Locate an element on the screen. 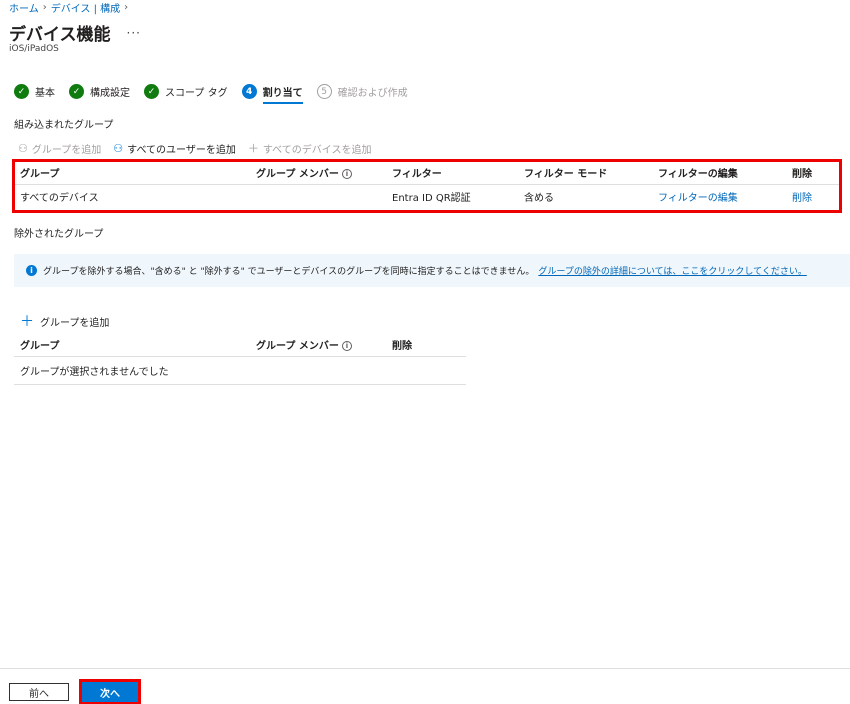 Image resolution: width=850 pixels, height=704 pixels. page-subtitle: iOS/iPadOS is located at coordinates (34, 49).